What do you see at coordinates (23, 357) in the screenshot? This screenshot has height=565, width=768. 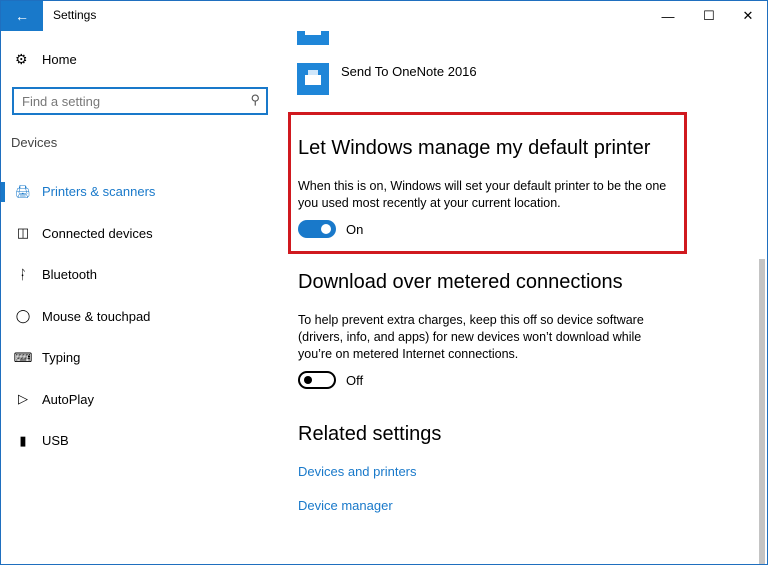 I see `keyboard-icon: ⌨` at bounding box center [23, 357].